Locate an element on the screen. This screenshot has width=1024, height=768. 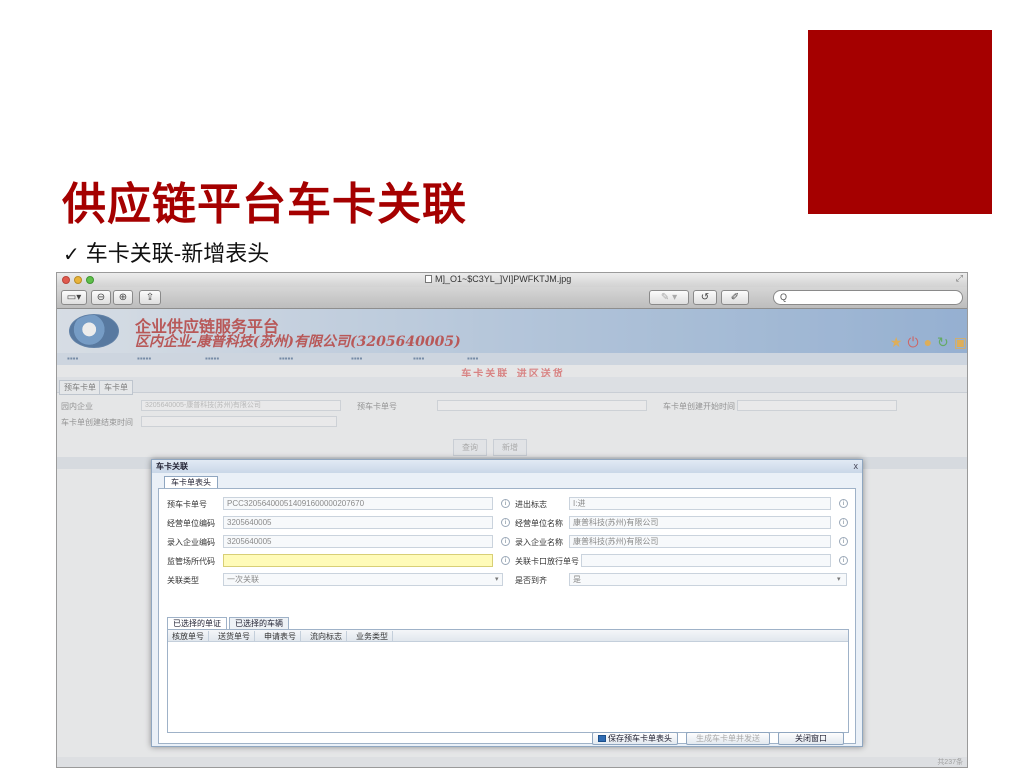
arrival-label: 是否到齐 is located at coordinates (531, 580).